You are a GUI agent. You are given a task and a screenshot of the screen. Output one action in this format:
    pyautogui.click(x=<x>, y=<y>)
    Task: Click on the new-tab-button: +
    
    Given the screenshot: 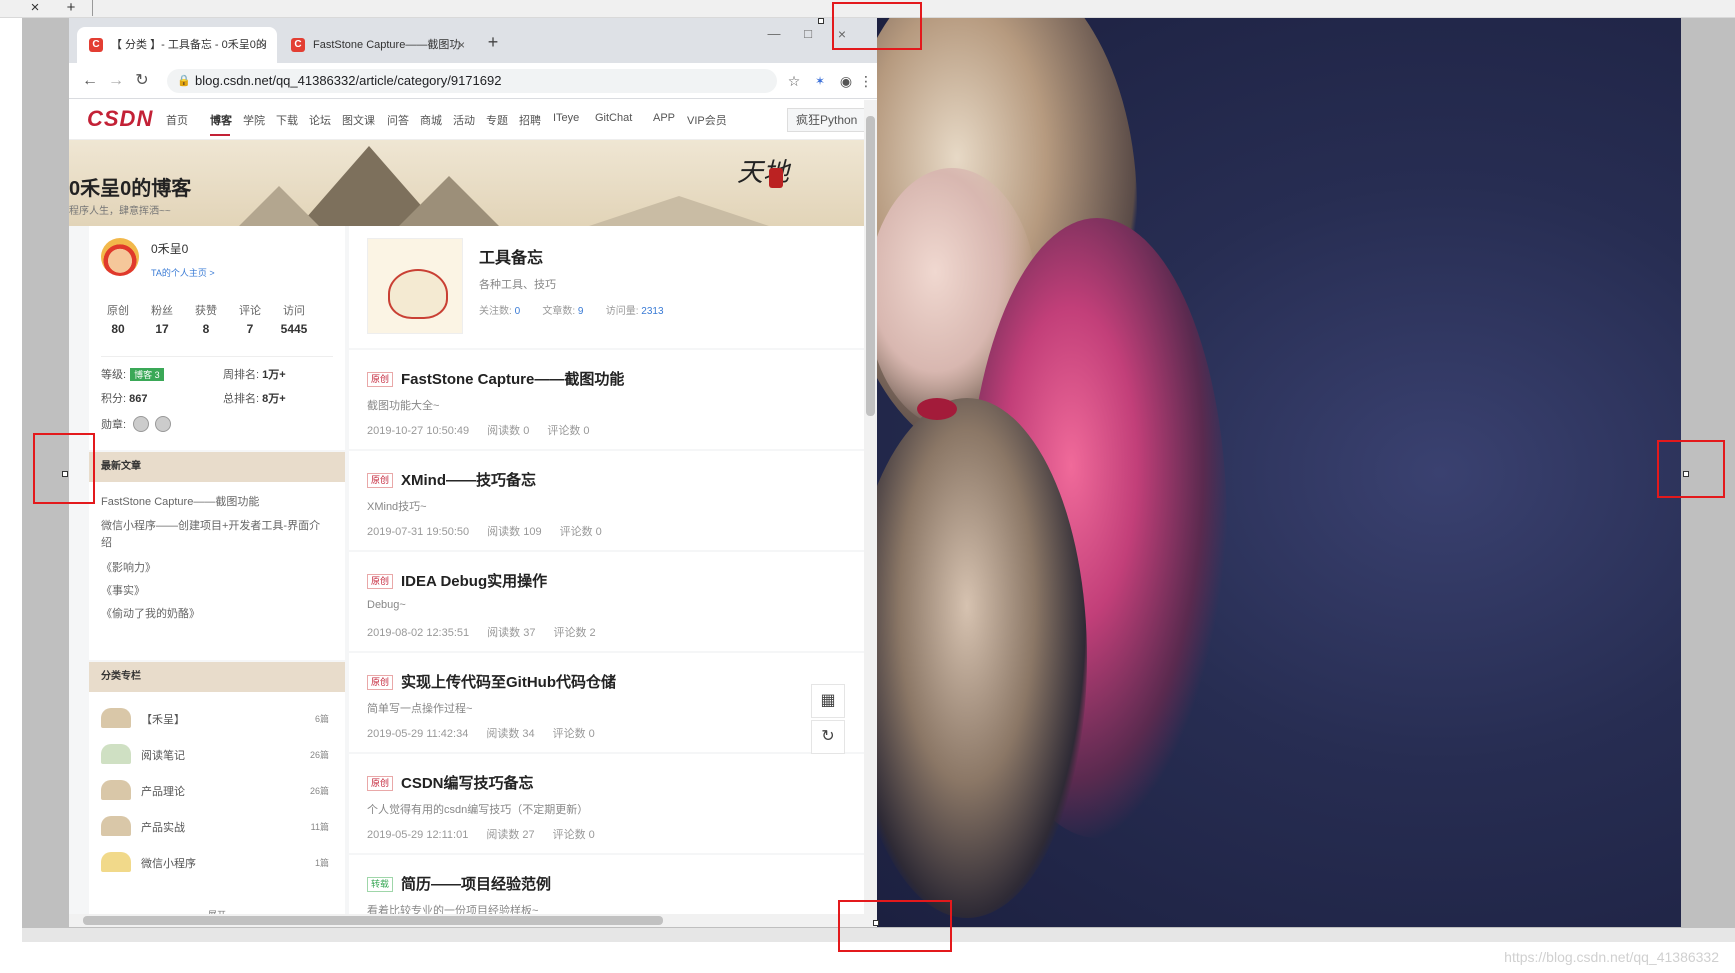 What is the action you would take?
    pyautogui.click(x=493, y=42)
    